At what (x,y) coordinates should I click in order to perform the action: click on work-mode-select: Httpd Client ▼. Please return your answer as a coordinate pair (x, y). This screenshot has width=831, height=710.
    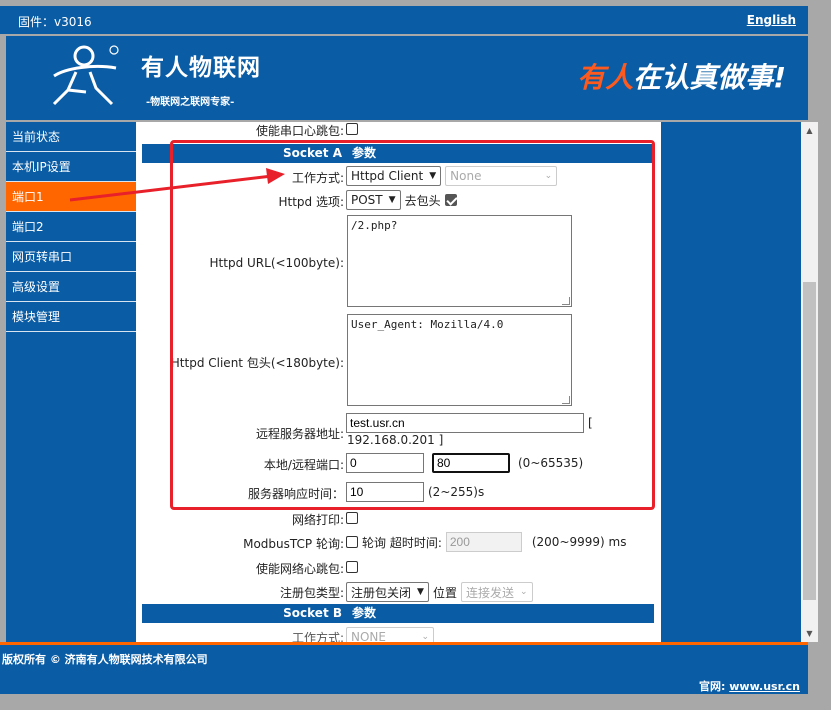
    Looking at the image, I should click on (394, 176).